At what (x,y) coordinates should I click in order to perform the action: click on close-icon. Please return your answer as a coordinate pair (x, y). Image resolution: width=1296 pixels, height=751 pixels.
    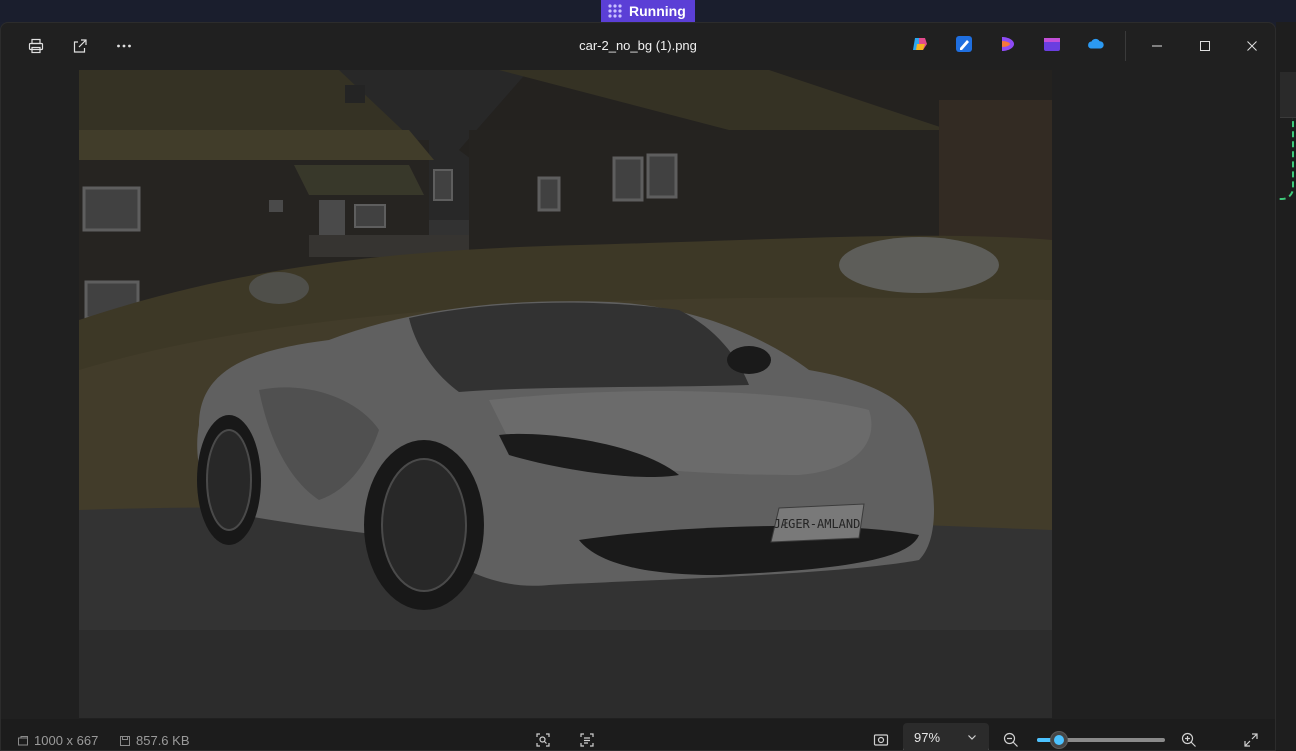
    Looking at the image, I should click on (1252, 46).